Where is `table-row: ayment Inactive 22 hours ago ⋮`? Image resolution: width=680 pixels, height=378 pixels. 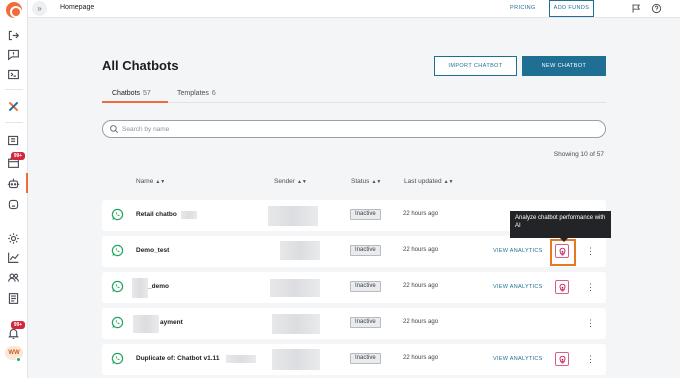 table-row: ayment Inactive 22 hours ago ⋮ is located at coordinates (354, 323).